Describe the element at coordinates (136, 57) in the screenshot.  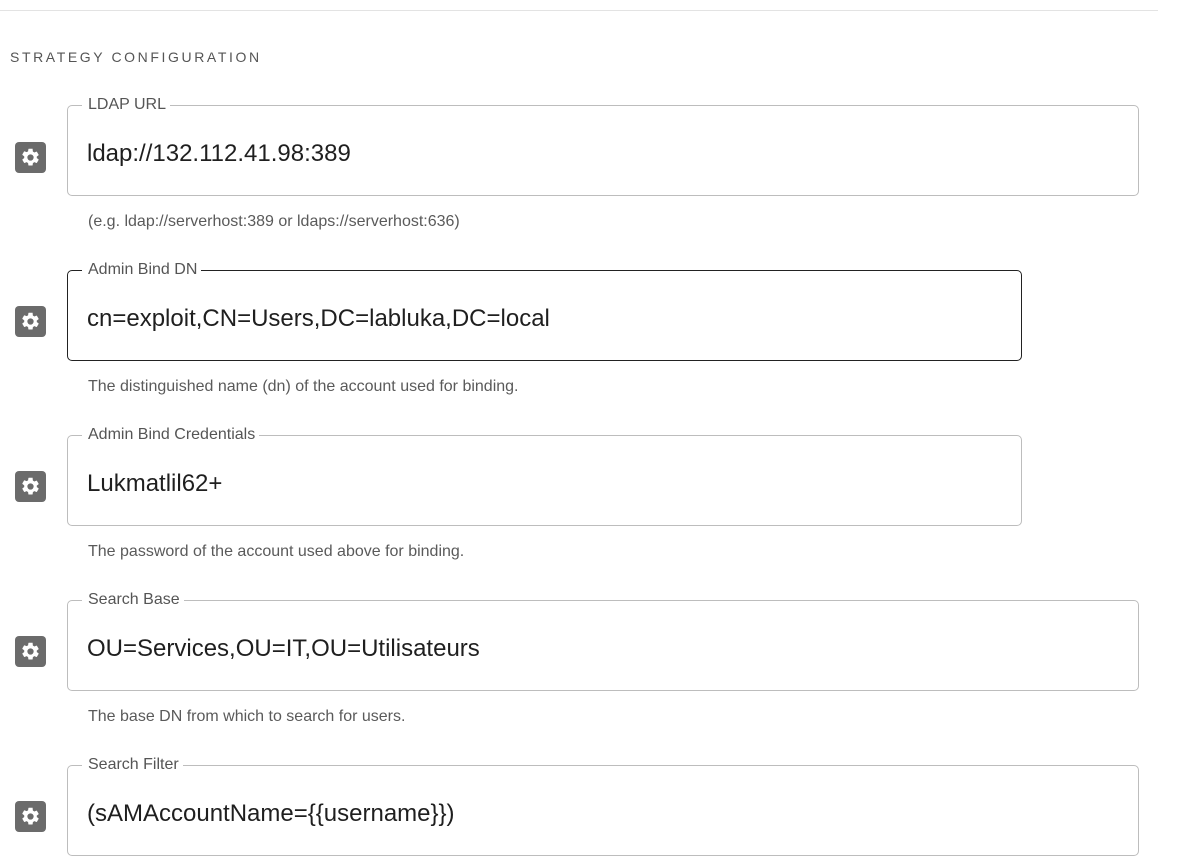
I see `section-title: STRATEGY CONFIGURATION` at that location.